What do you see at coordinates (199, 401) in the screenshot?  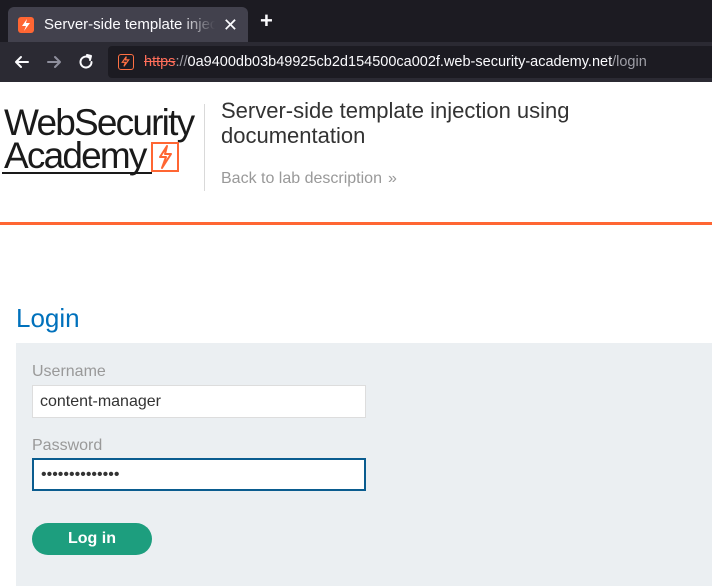 I see `username-input: content-manager` at bounding box center [199, 401].